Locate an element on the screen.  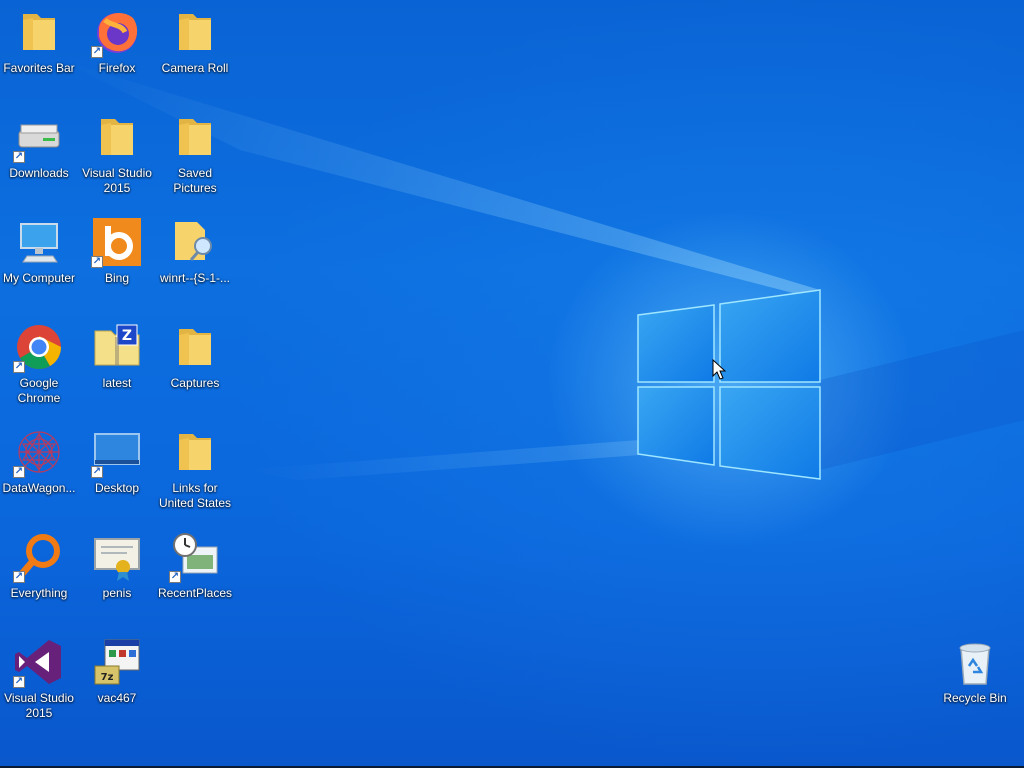
chrome-icon: ↗ is located at coordinates (39, 347).